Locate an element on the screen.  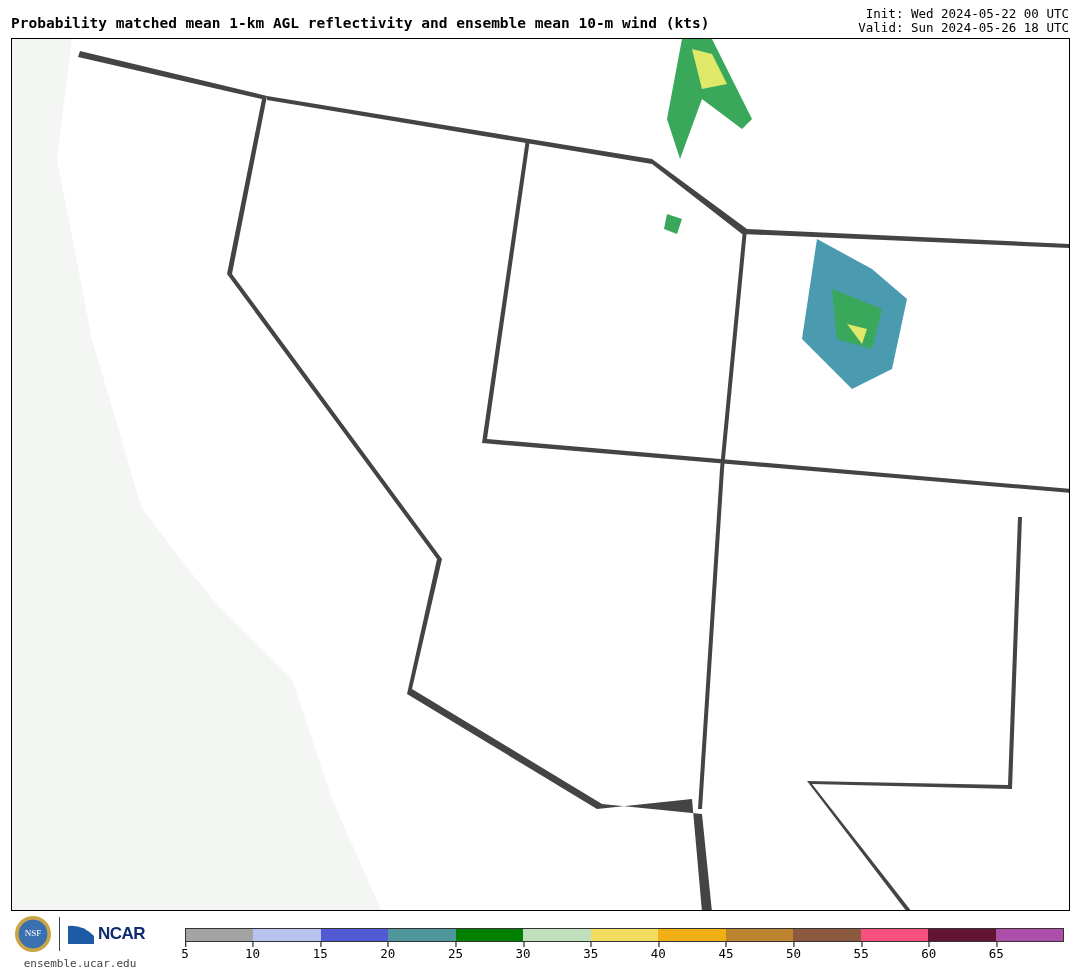
scale-tick-label: 40 is located at coordinates (658, 951).